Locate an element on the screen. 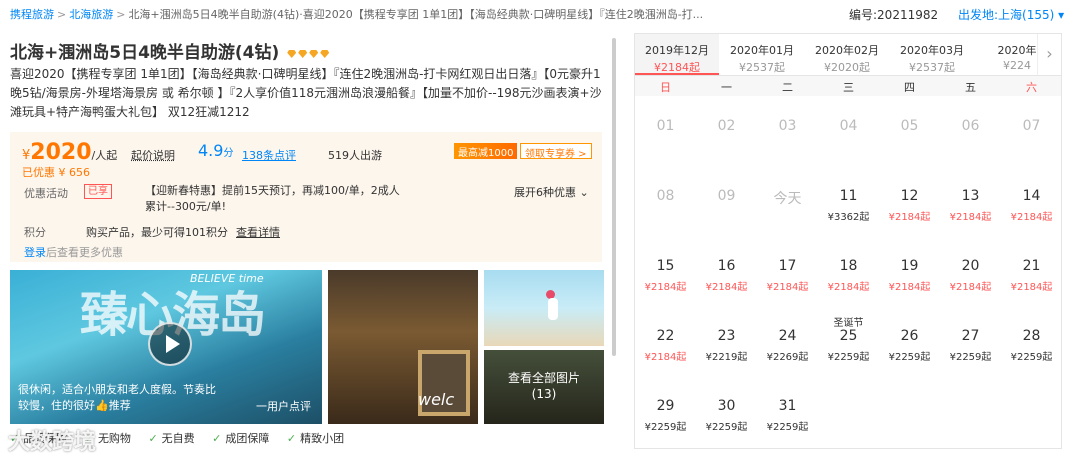 This screenshot has width=1080, height=460. month-label: 2020年01月 is located at coordinates (762, 50).